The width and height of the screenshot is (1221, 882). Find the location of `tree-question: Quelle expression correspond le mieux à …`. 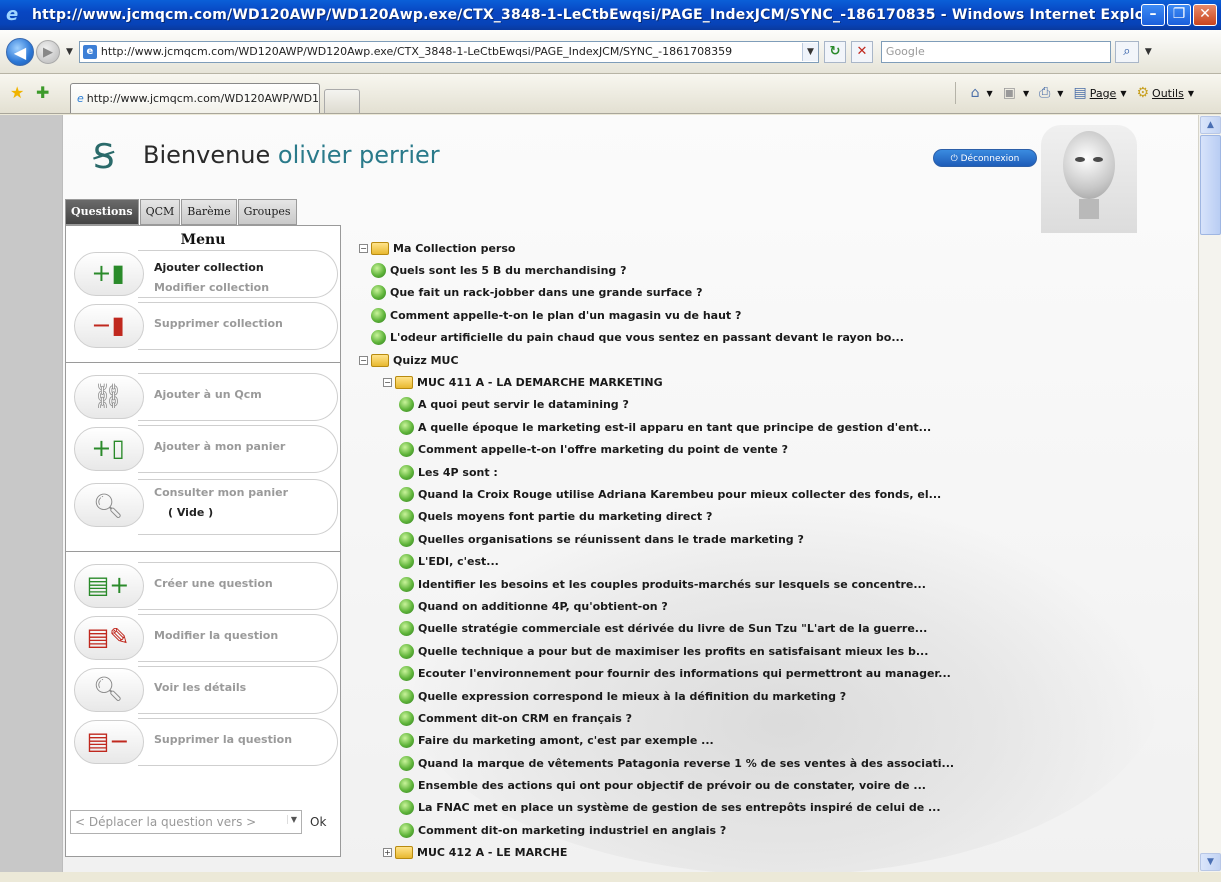

tree-question: Quelle expression correspond le mieux à … is located at coordinates (719, 696).